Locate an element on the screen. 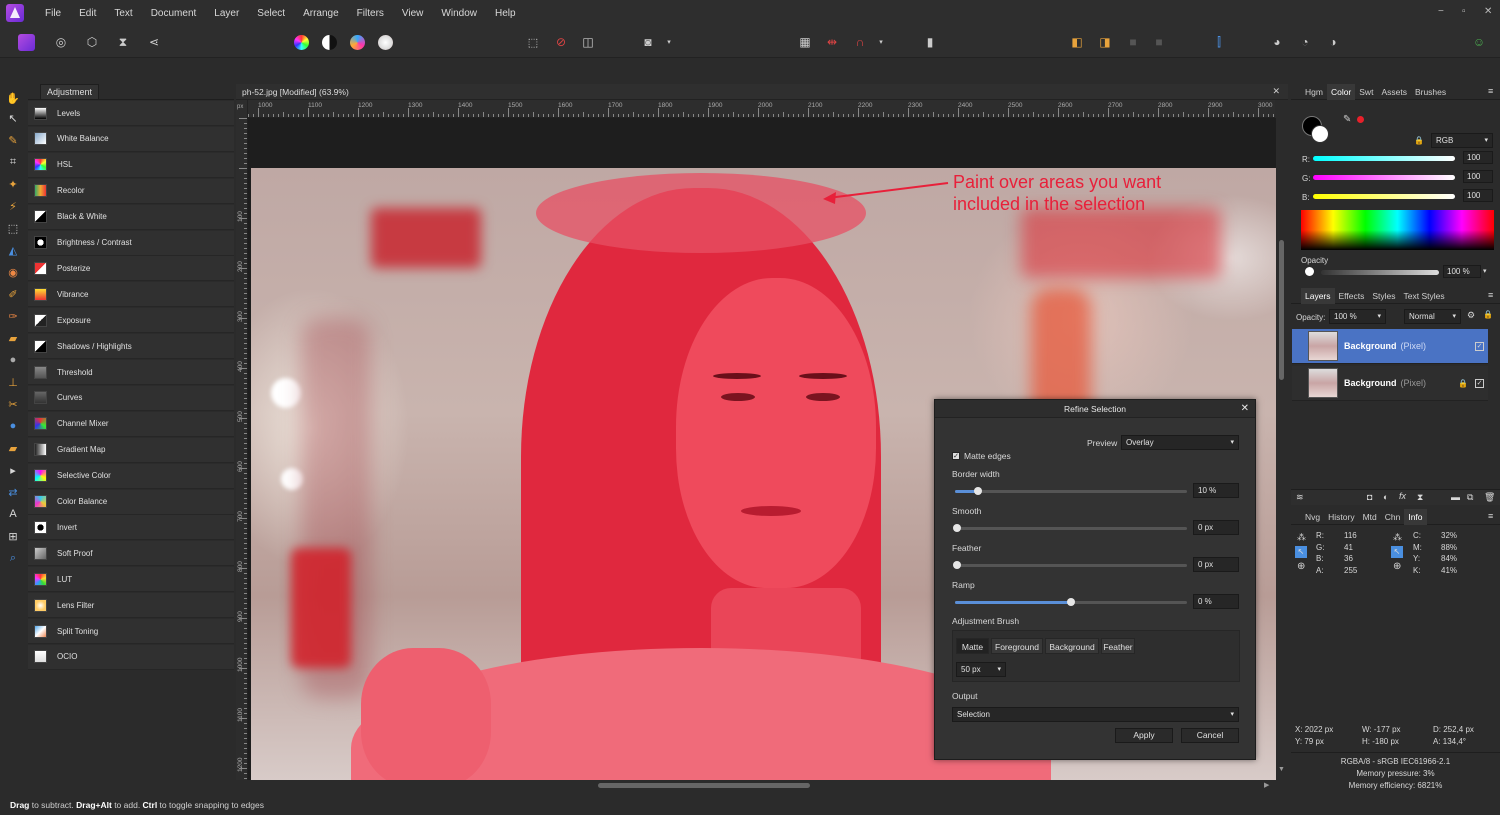 The width and height of the screenshot is (1500, 815). adjustment-item-lens-filter: Lens Filter is located at coordinates (131, 606).